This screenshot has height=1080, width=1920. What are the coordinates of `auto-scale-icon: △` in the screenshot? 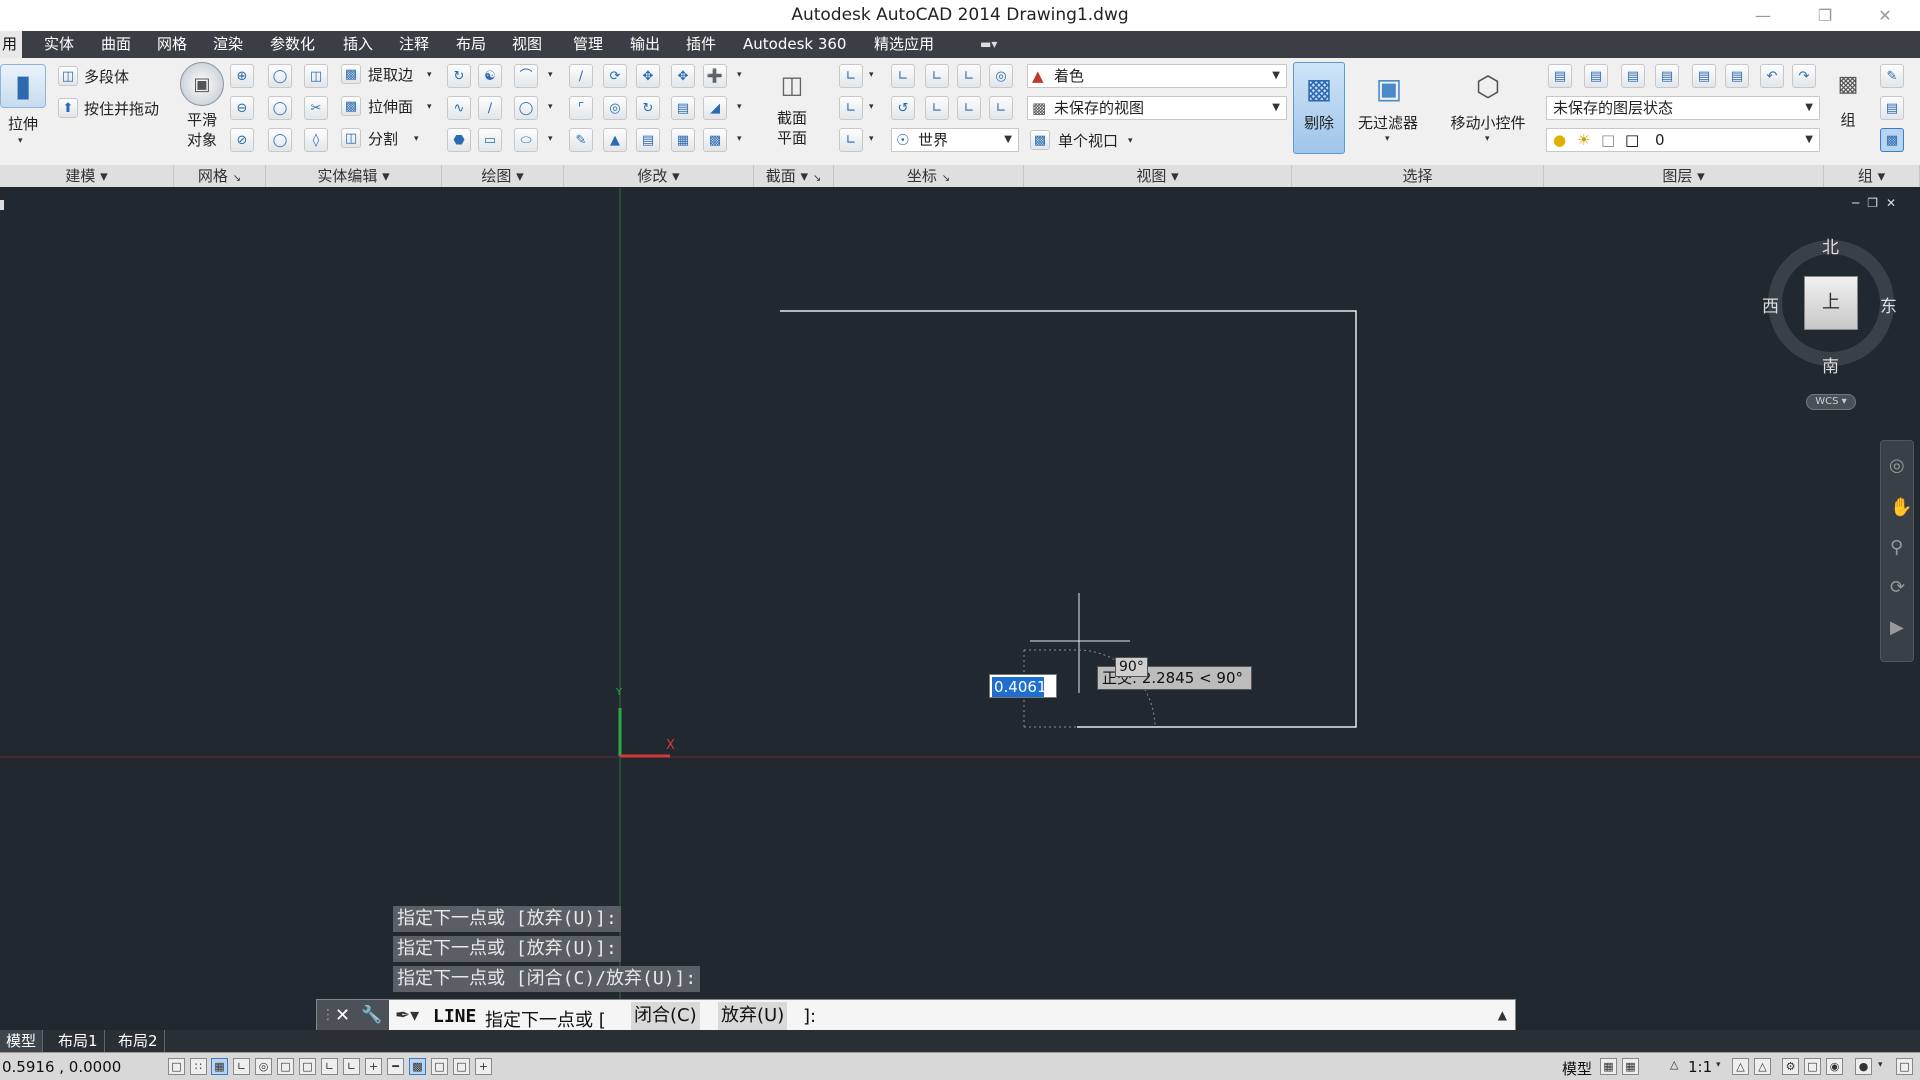 It's located at (1762, 1066).